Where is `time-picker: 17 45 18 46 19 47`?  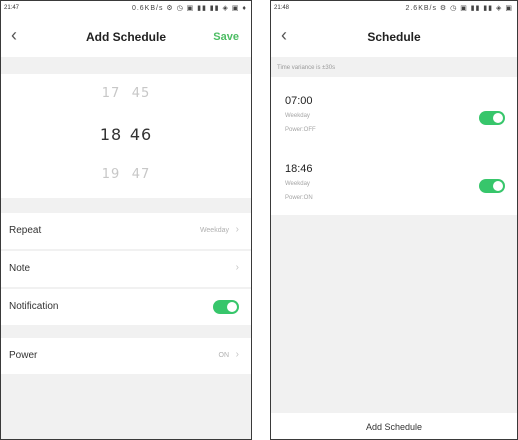
time-picker: 17 45 18 46 19 47 is located at coordinates (126, 136).